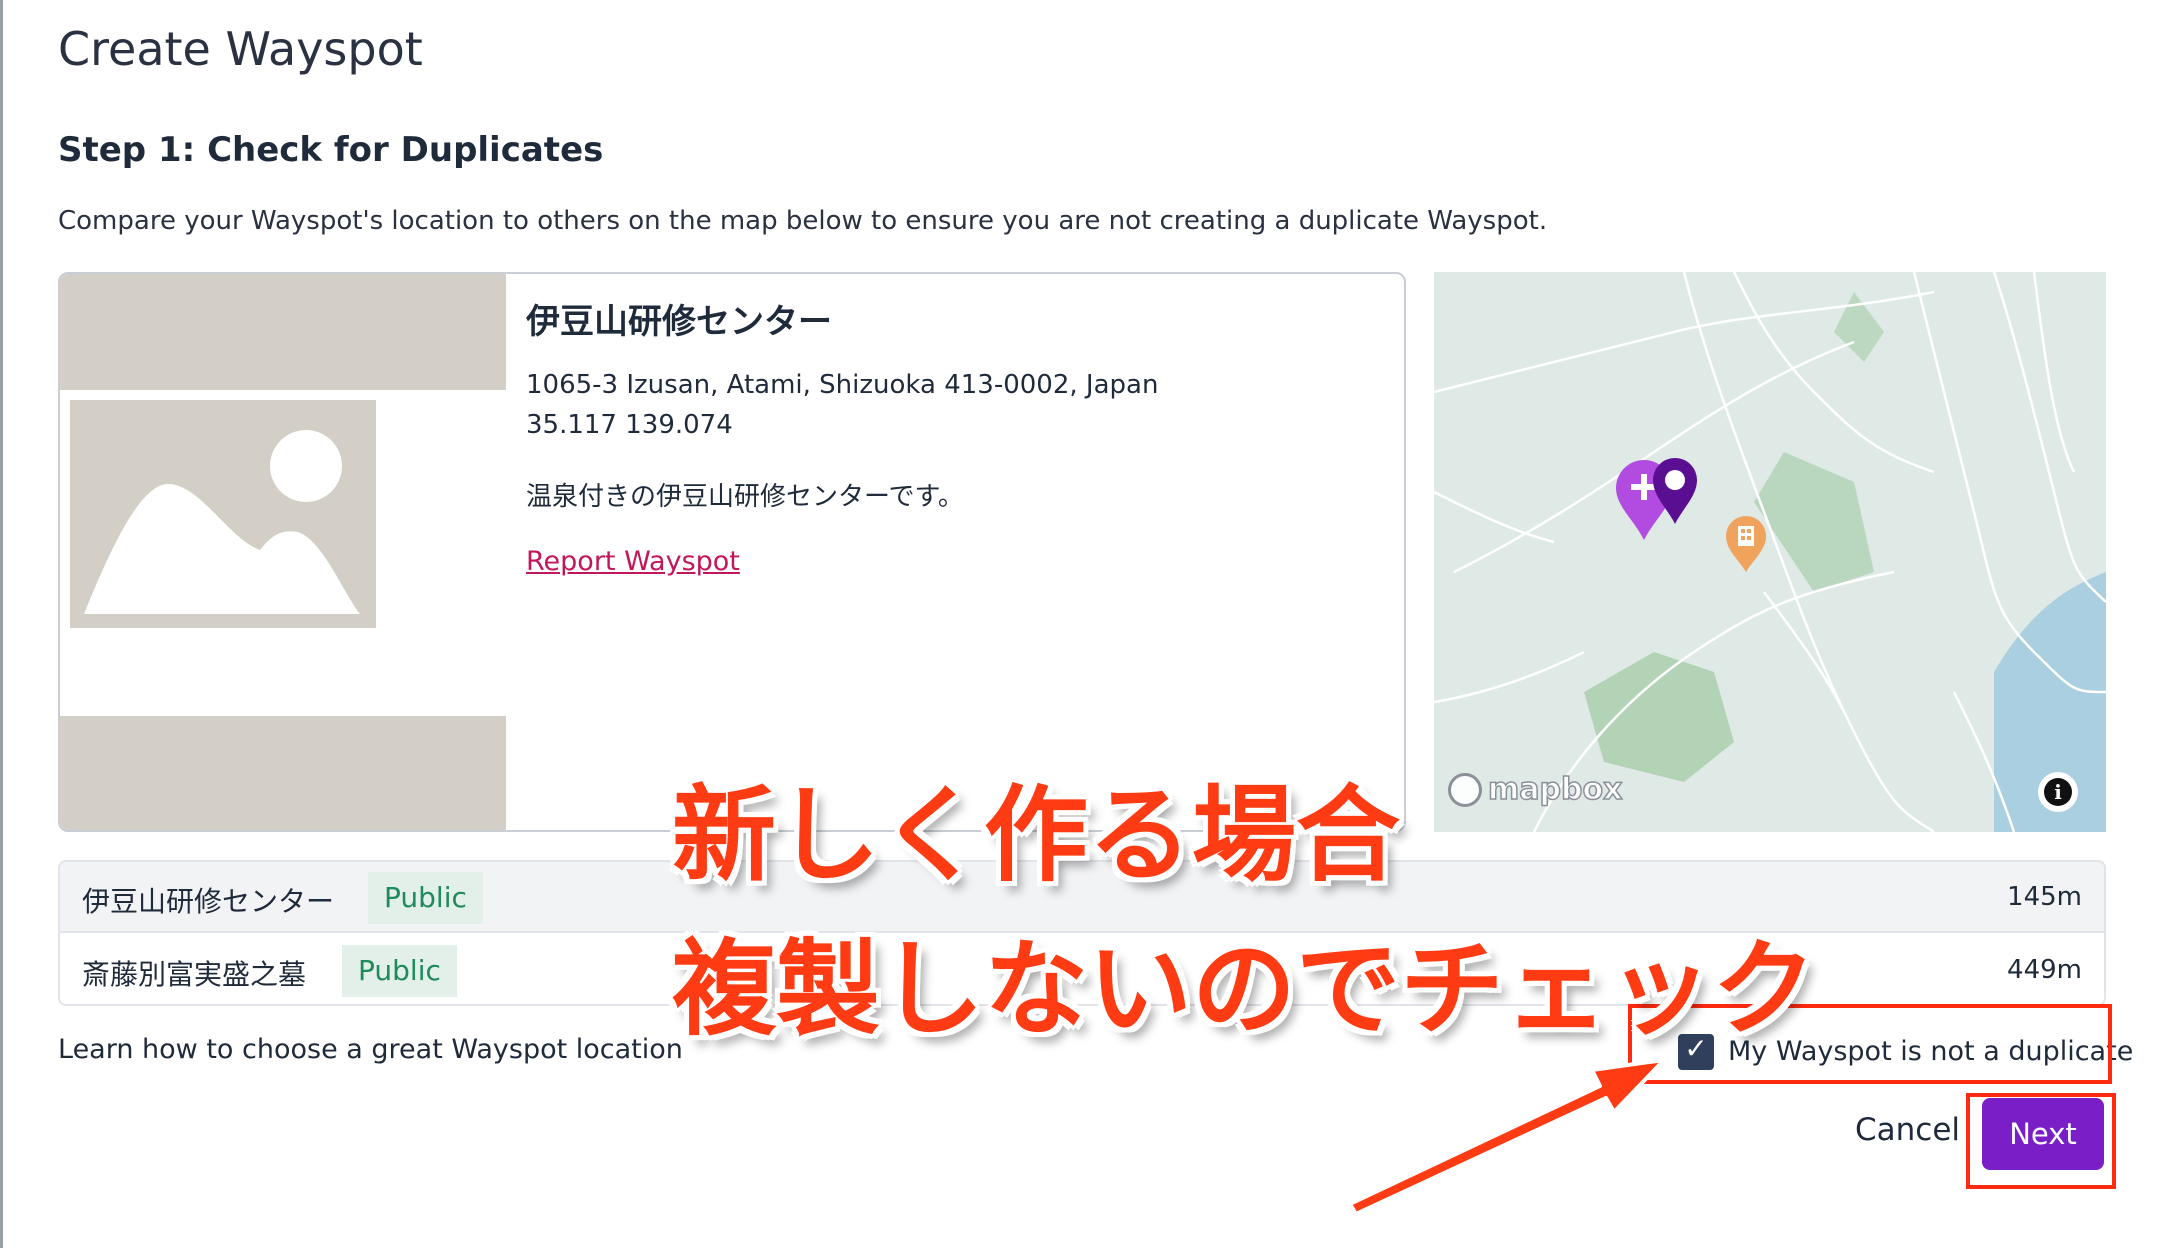  Describe the element at coordinates (1507, 1137) in the screenshot. I see `annotation-arrow-icon` at that location.